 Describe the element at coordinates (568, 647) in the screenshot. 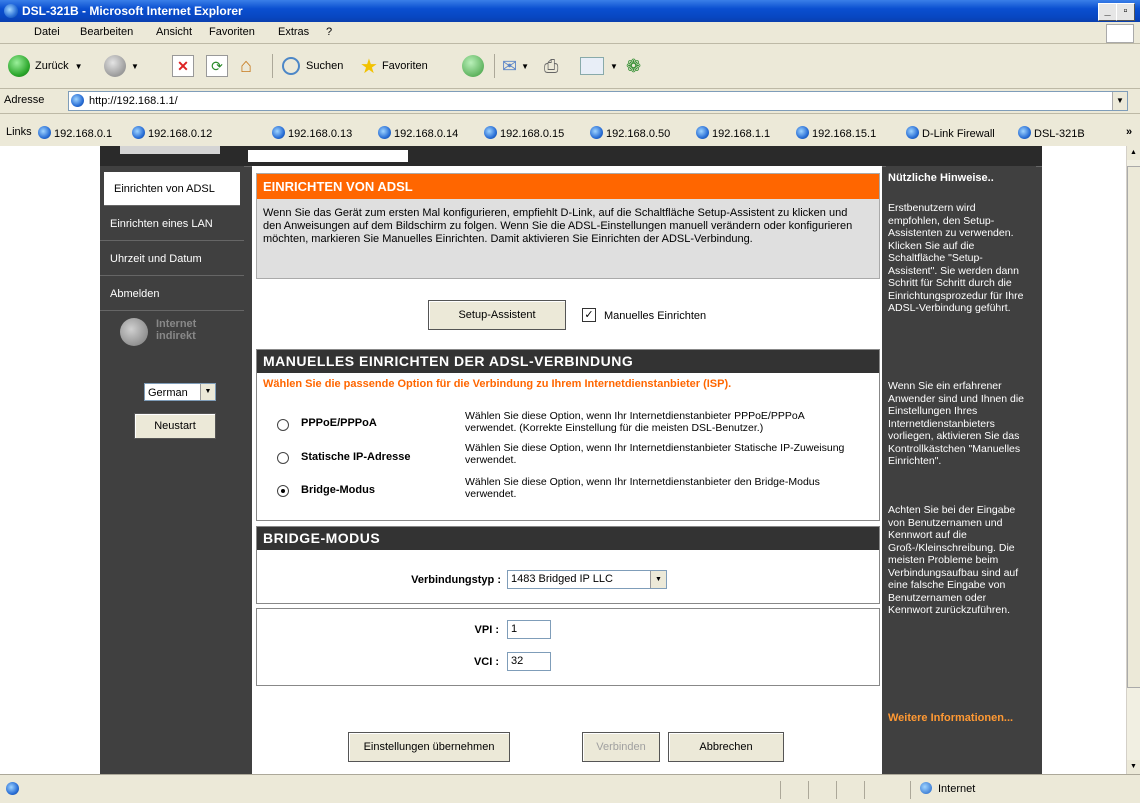

I see `vpi-vci-section: VPI : 1 VCI : 32` at that location.